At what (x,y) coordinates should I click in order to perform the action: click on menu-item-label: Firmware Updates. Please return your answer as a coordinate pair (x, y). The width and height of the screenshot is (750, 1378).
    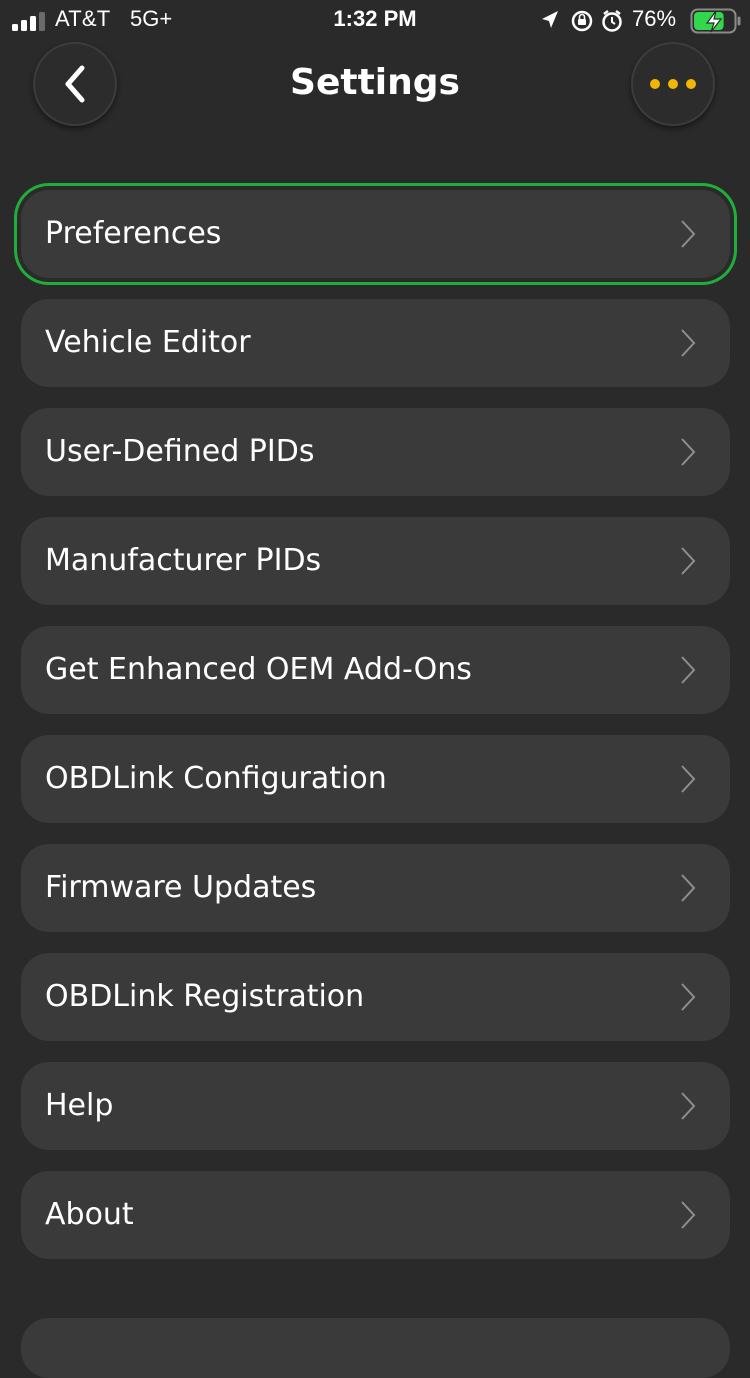
    Looking at the image, I should click on (181, 887).